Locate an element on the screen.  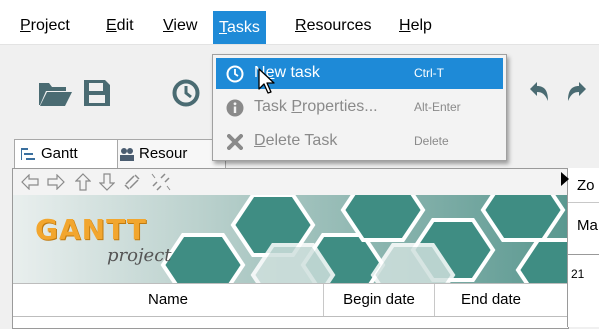
arrow-up-icon is located at coordinates (83, 182).